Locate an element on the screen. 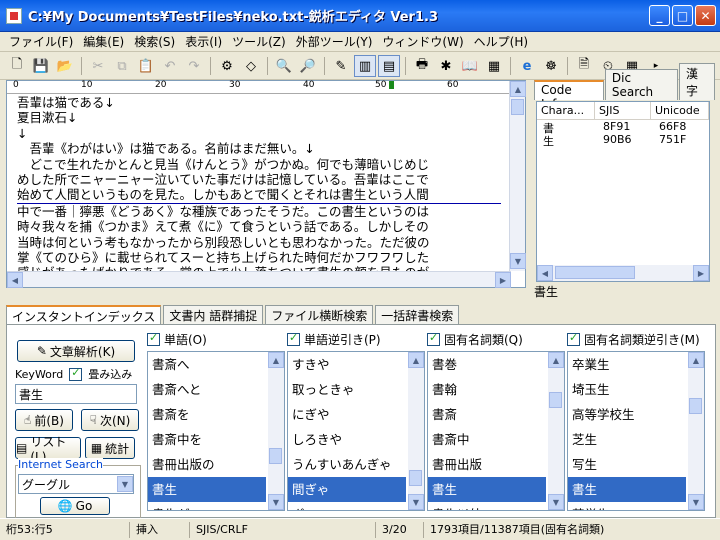 The image size is (720, 540). list-item: 苦学生 is located at coordinates (627, 506).